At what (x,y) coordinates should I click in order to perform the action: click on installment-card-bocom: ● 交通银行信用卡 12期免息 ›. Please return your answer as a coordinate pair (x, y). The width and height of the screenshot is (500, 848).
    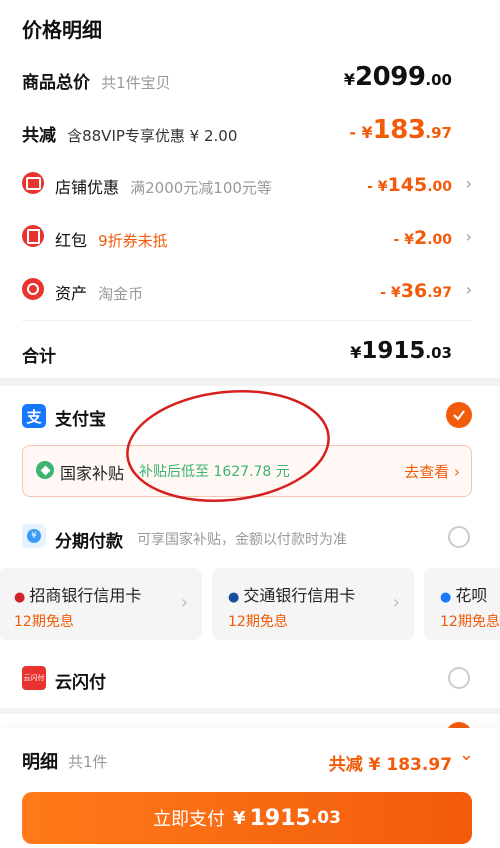
    Looking at the image, I should click on (313, 604).